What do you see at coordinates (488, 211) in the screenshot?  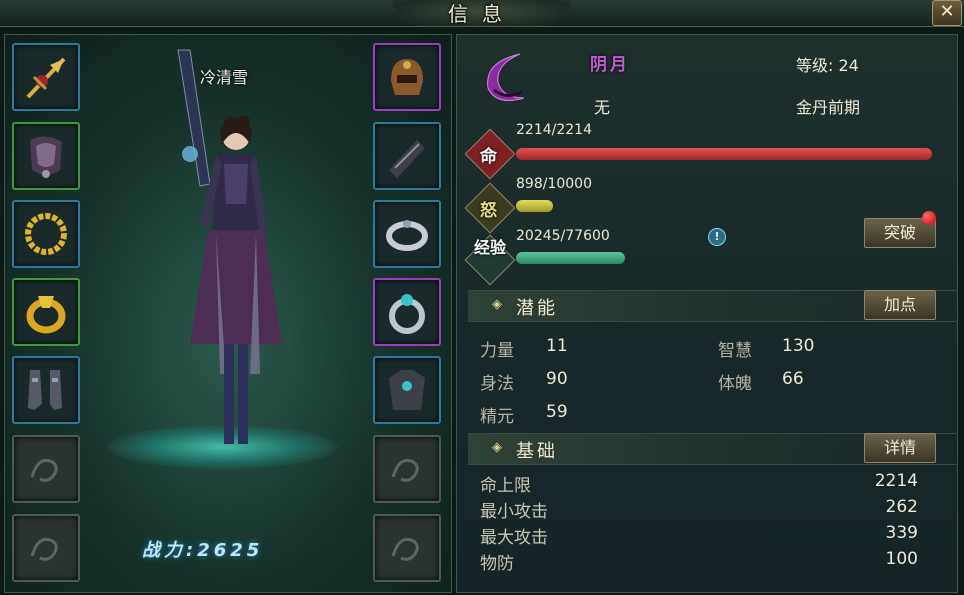 I see `rage-badge-label: 怒` at bounding box center [488, 211].